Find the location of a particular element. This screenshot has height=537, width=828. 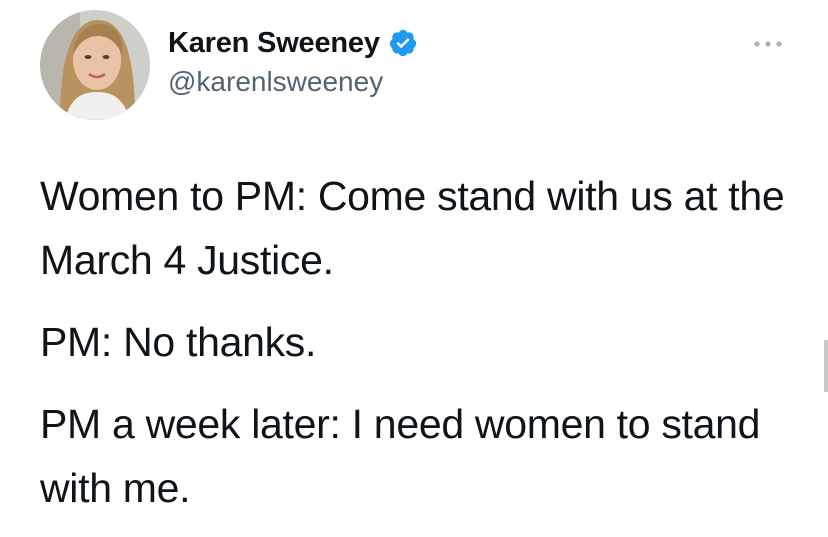

verified-badge-icon is located at coordinates (403, 43).